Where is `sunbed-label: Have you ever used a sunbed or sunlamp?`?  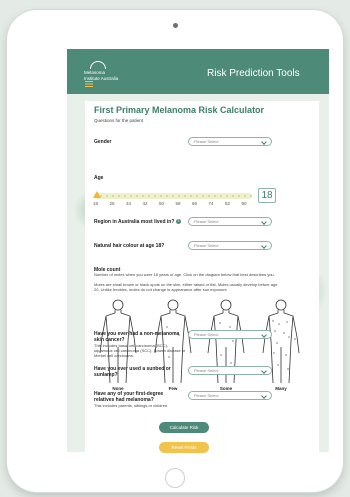
sunbed-label: Have you ever used a sunbed or sunlamp? is located at coordinates (132, 372).